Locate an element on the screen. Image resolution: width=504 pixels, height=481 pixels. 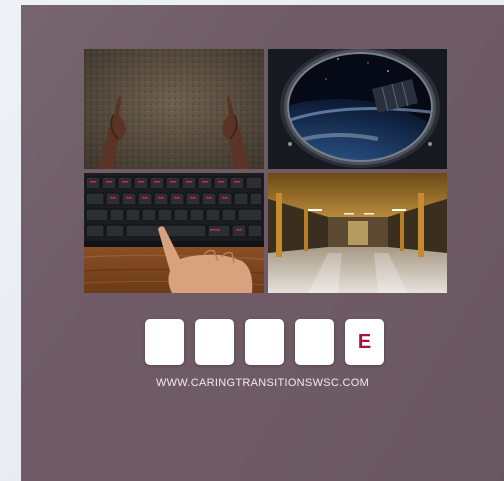
answer-slot-revealed: E is located at coordinates (364, 342).